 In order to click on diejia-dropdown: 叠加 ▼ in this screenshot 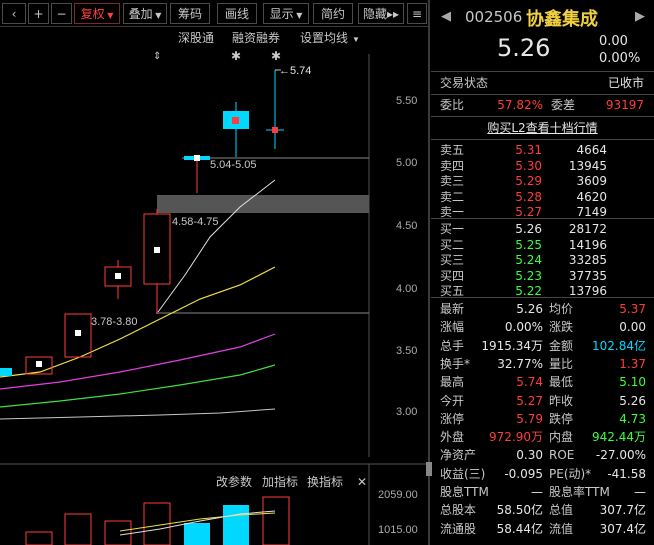, I will do `click(145, 13)`.